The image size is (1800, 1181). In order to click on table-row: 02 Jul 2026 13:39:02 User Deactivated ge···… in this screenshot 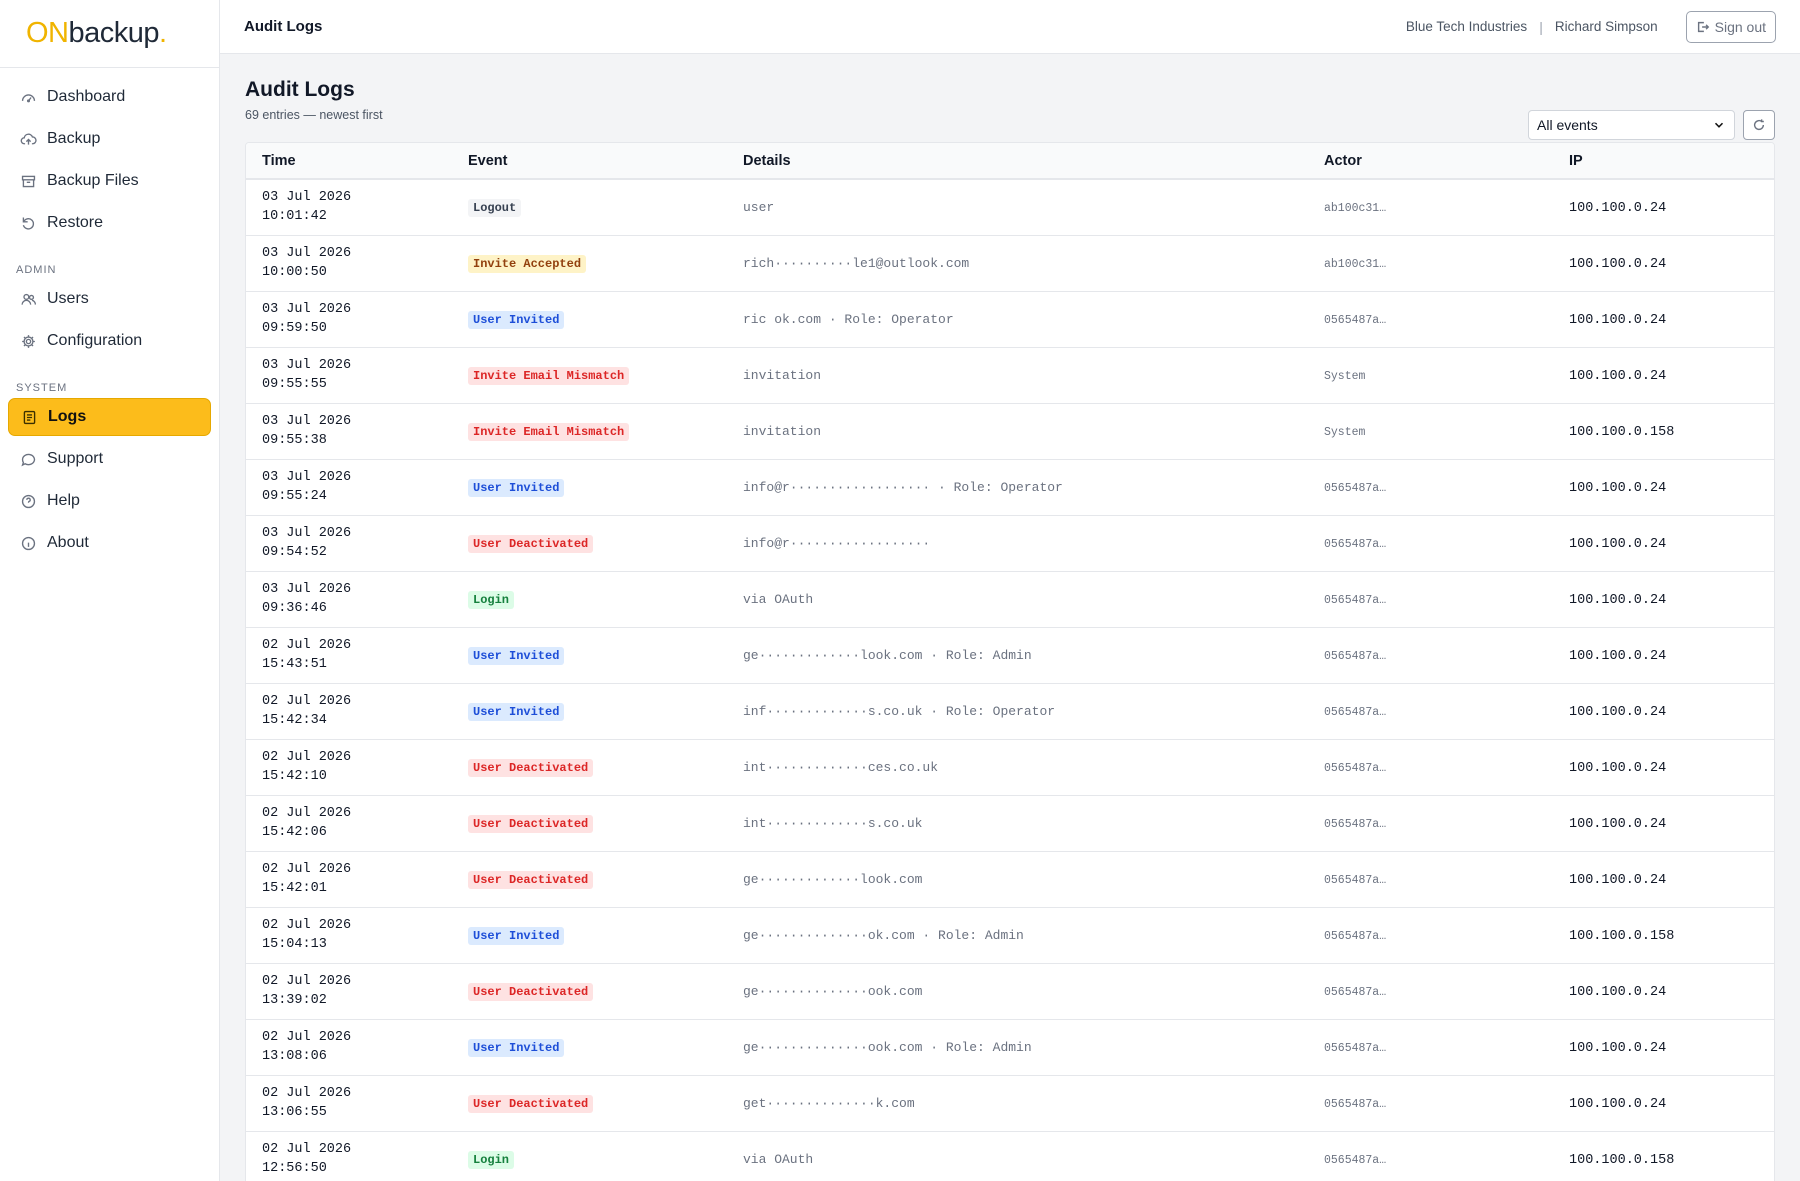, I will do `click(1010, 991)`.